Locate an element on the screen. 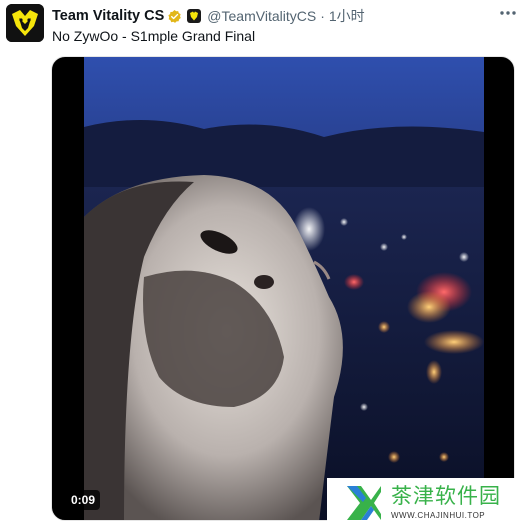 Image resolution: width=527 pixels, height=528 pixels. watermark-url: WWW.CHAJINHUI.TOP is located at coordinates (438, 515).